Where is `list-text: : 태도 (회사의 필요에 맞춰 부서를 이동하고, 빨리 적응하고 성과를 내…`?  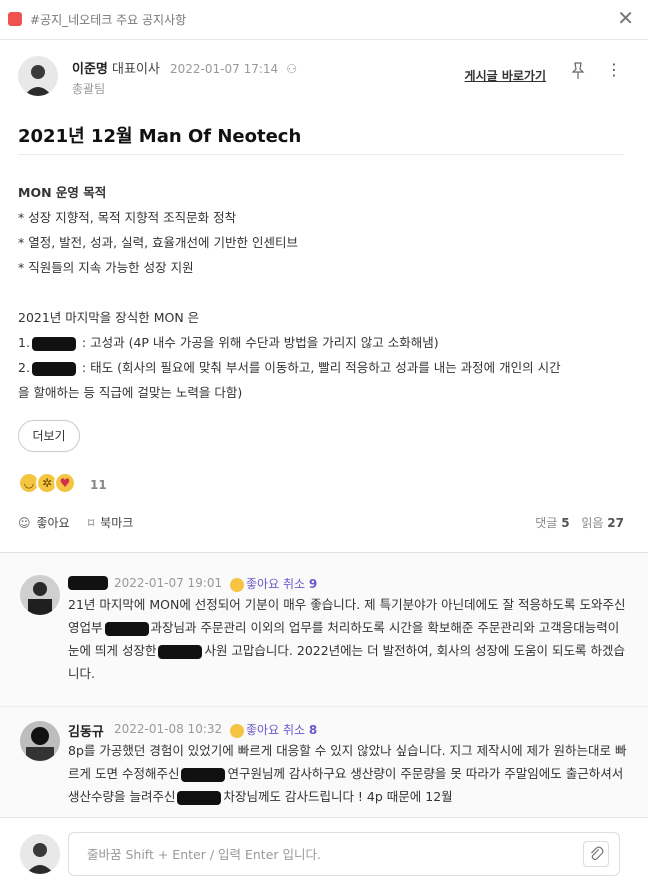 list-text: : 태도 (회사의 필요에 맞춰 부서를 이동하고, 빨리 적응하고 성과를 내… is located at coordinates (319, 367).